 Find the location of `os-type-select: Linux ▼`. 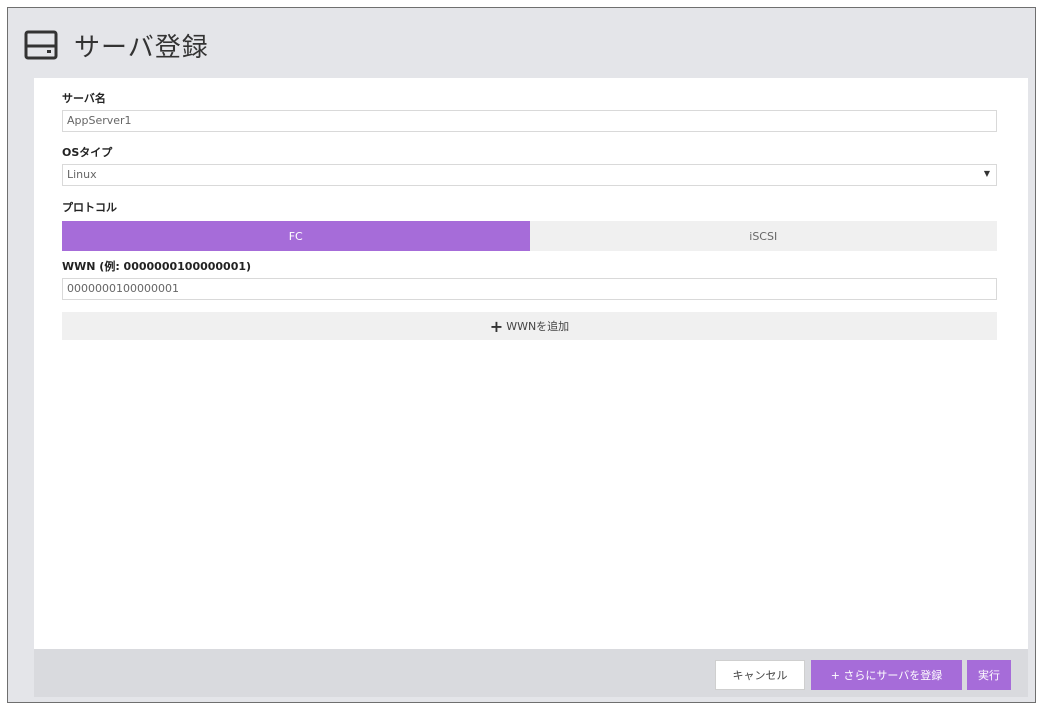

os-type-select: Linux ▼ is located at coordinates (529, 175).